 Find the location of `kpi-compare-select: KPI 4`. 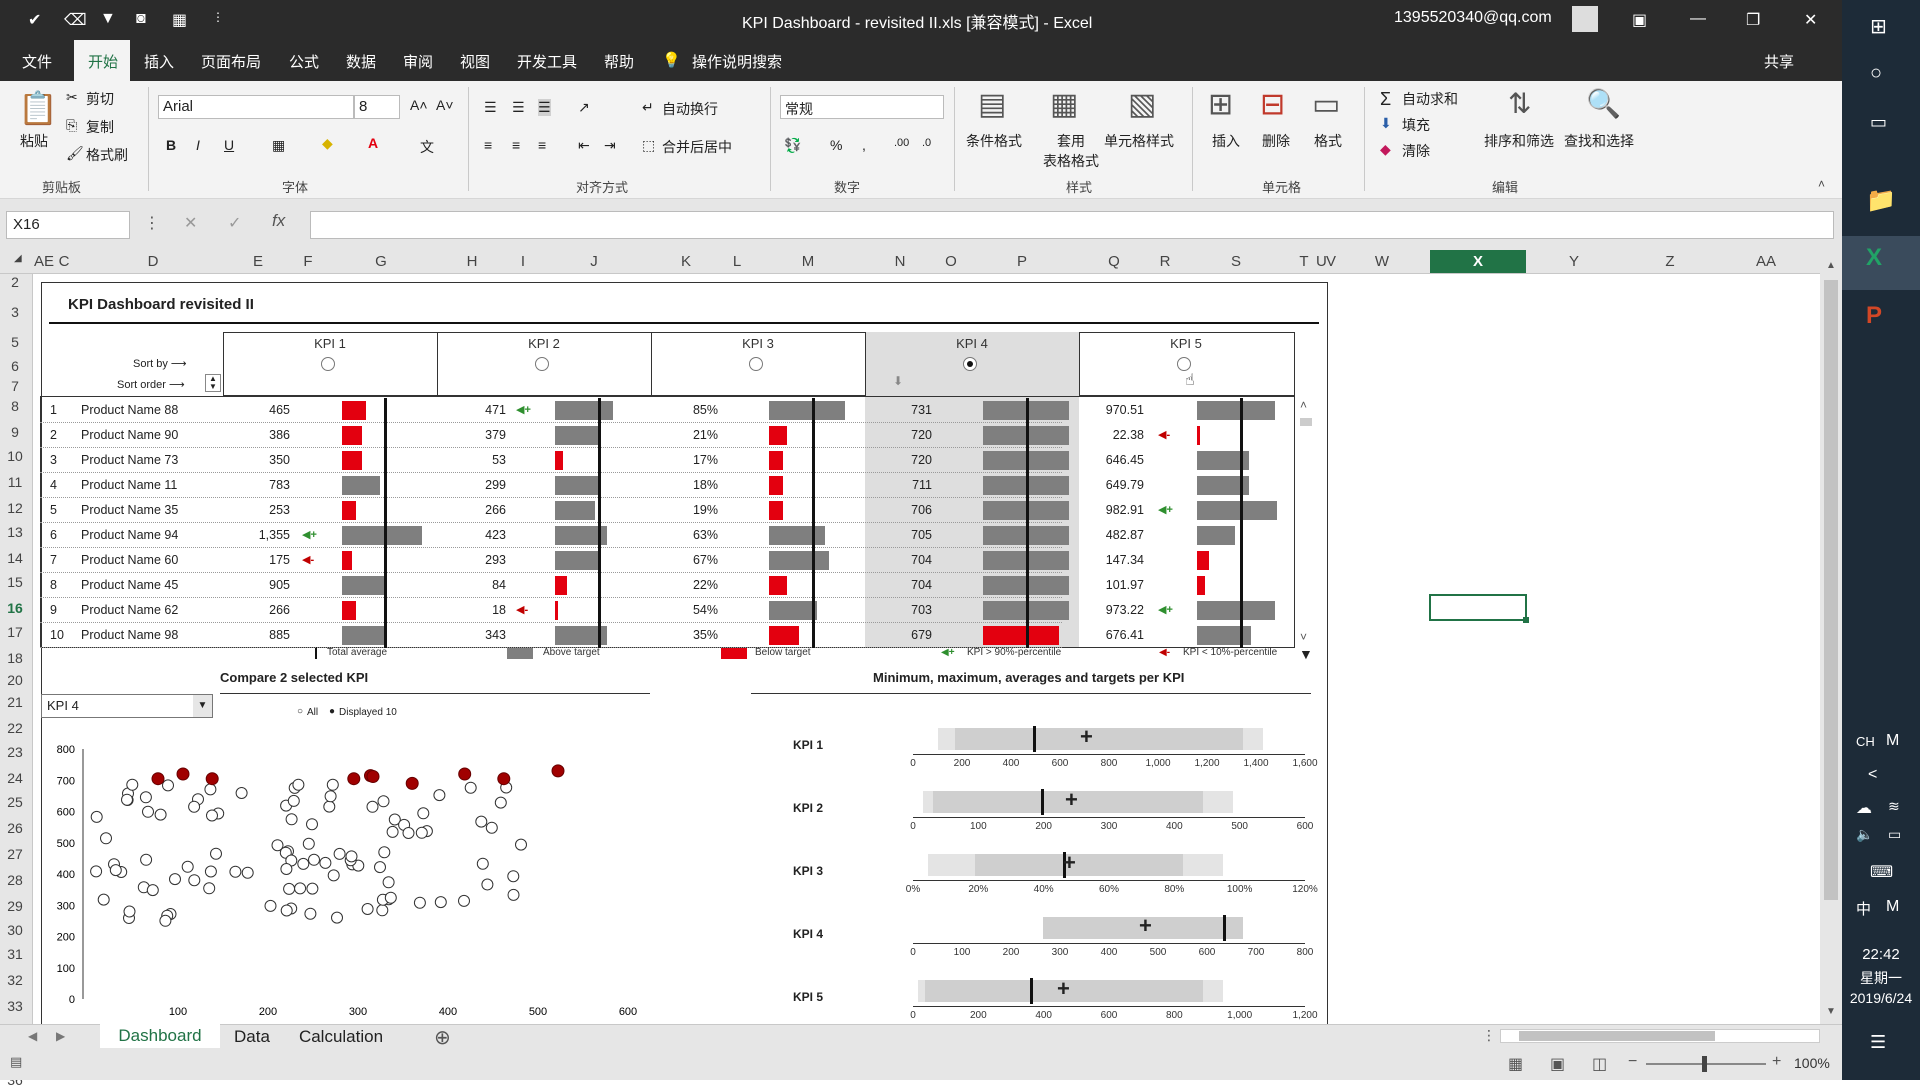

kpi-compare-select: KPI 4 is located at coordinates (127, 706).